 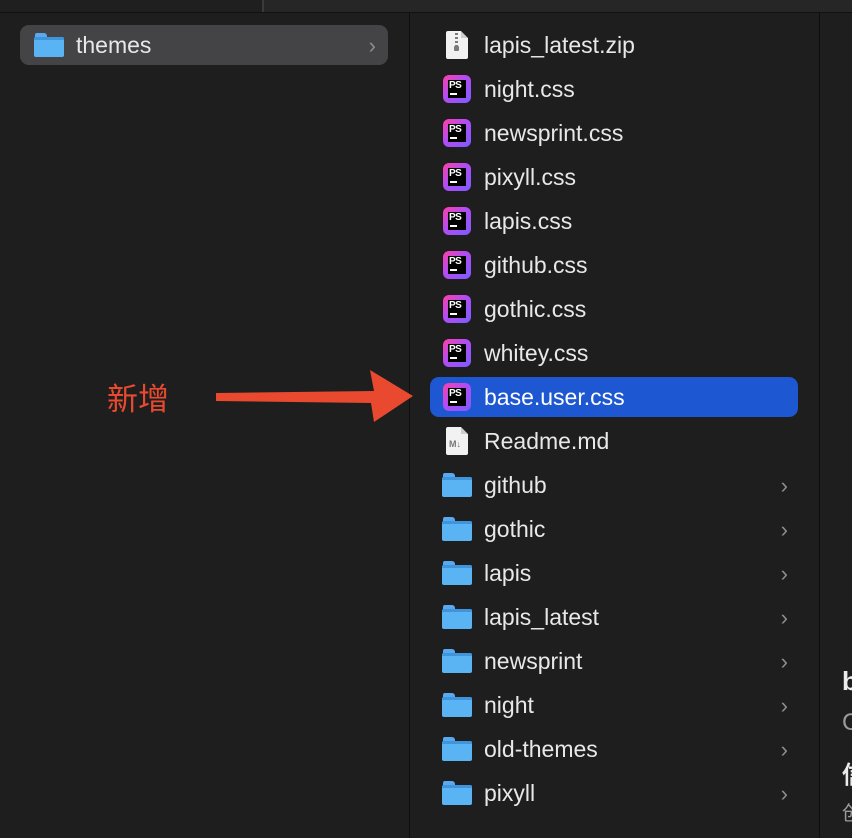 What do you see at coordinates (515, 484) in the screenshot?
I see `item-label: github` at bounding box center [515, 484].